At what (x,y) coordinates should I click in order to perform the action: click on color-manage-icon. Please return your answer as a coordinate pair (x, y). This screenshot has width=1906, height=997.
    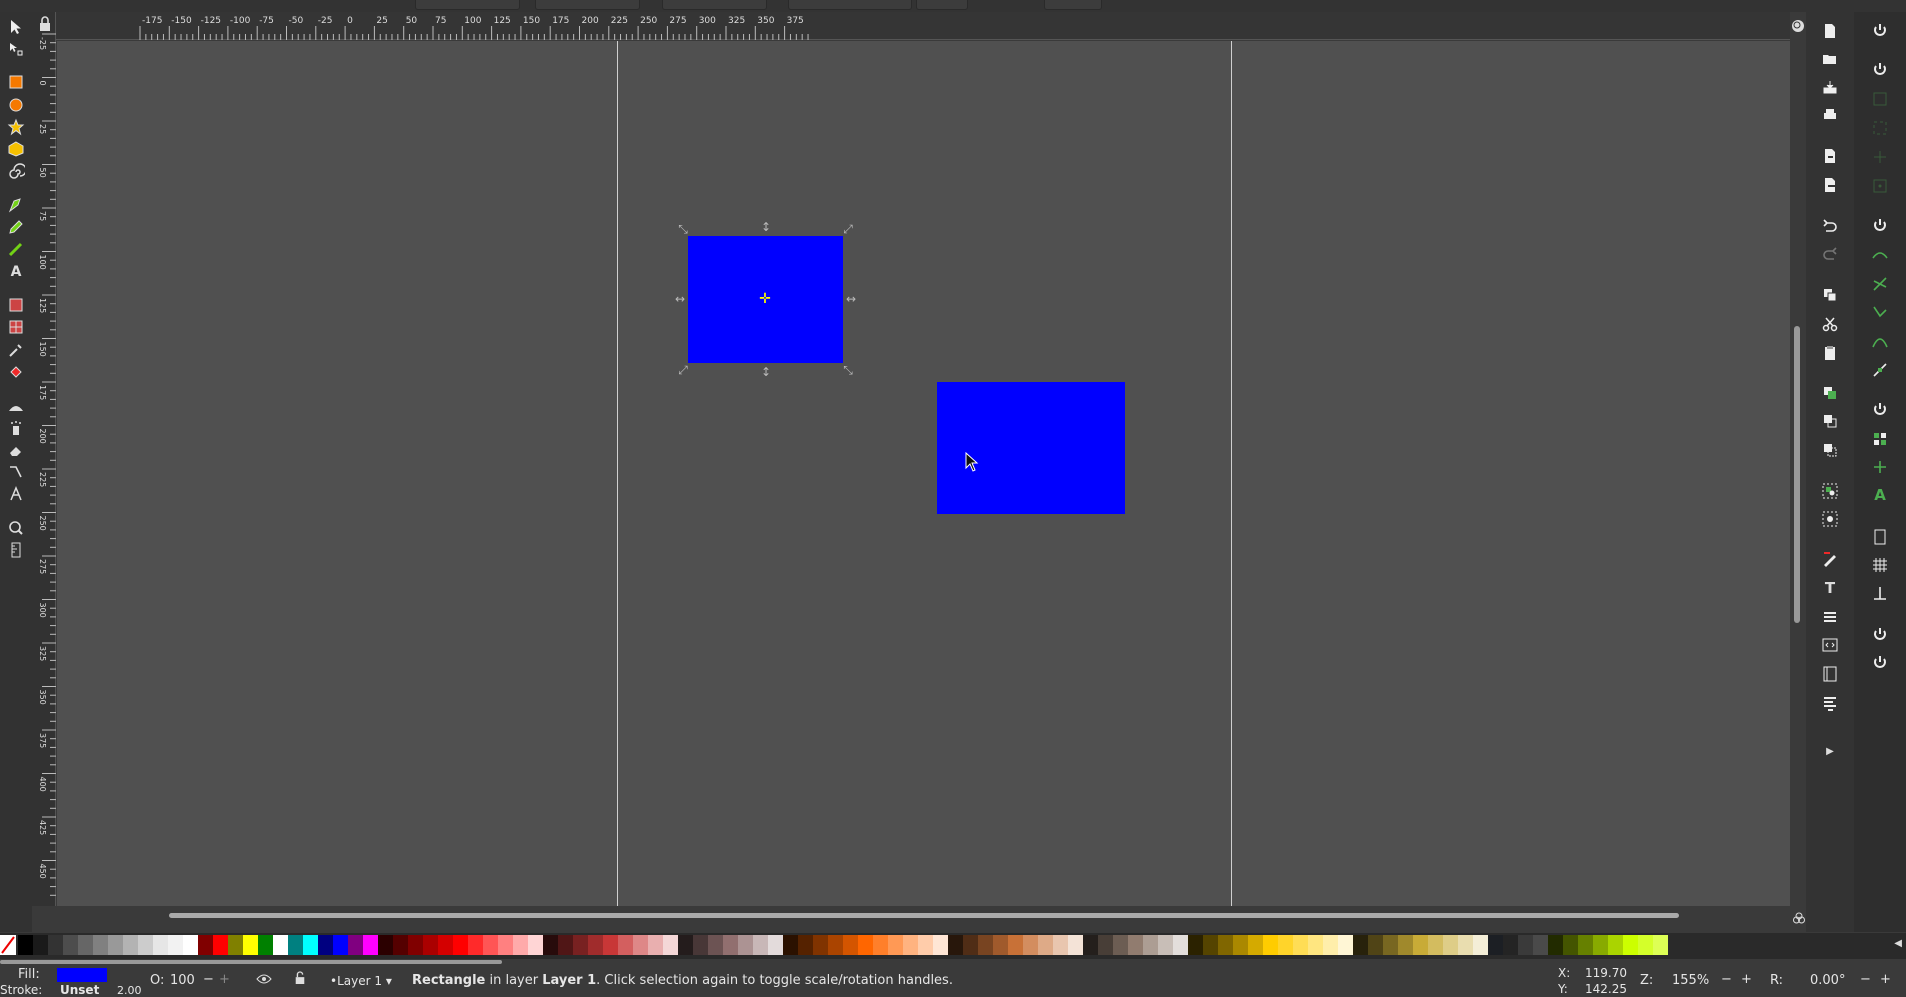
    Looking at the image, I should click on (1799, 917).